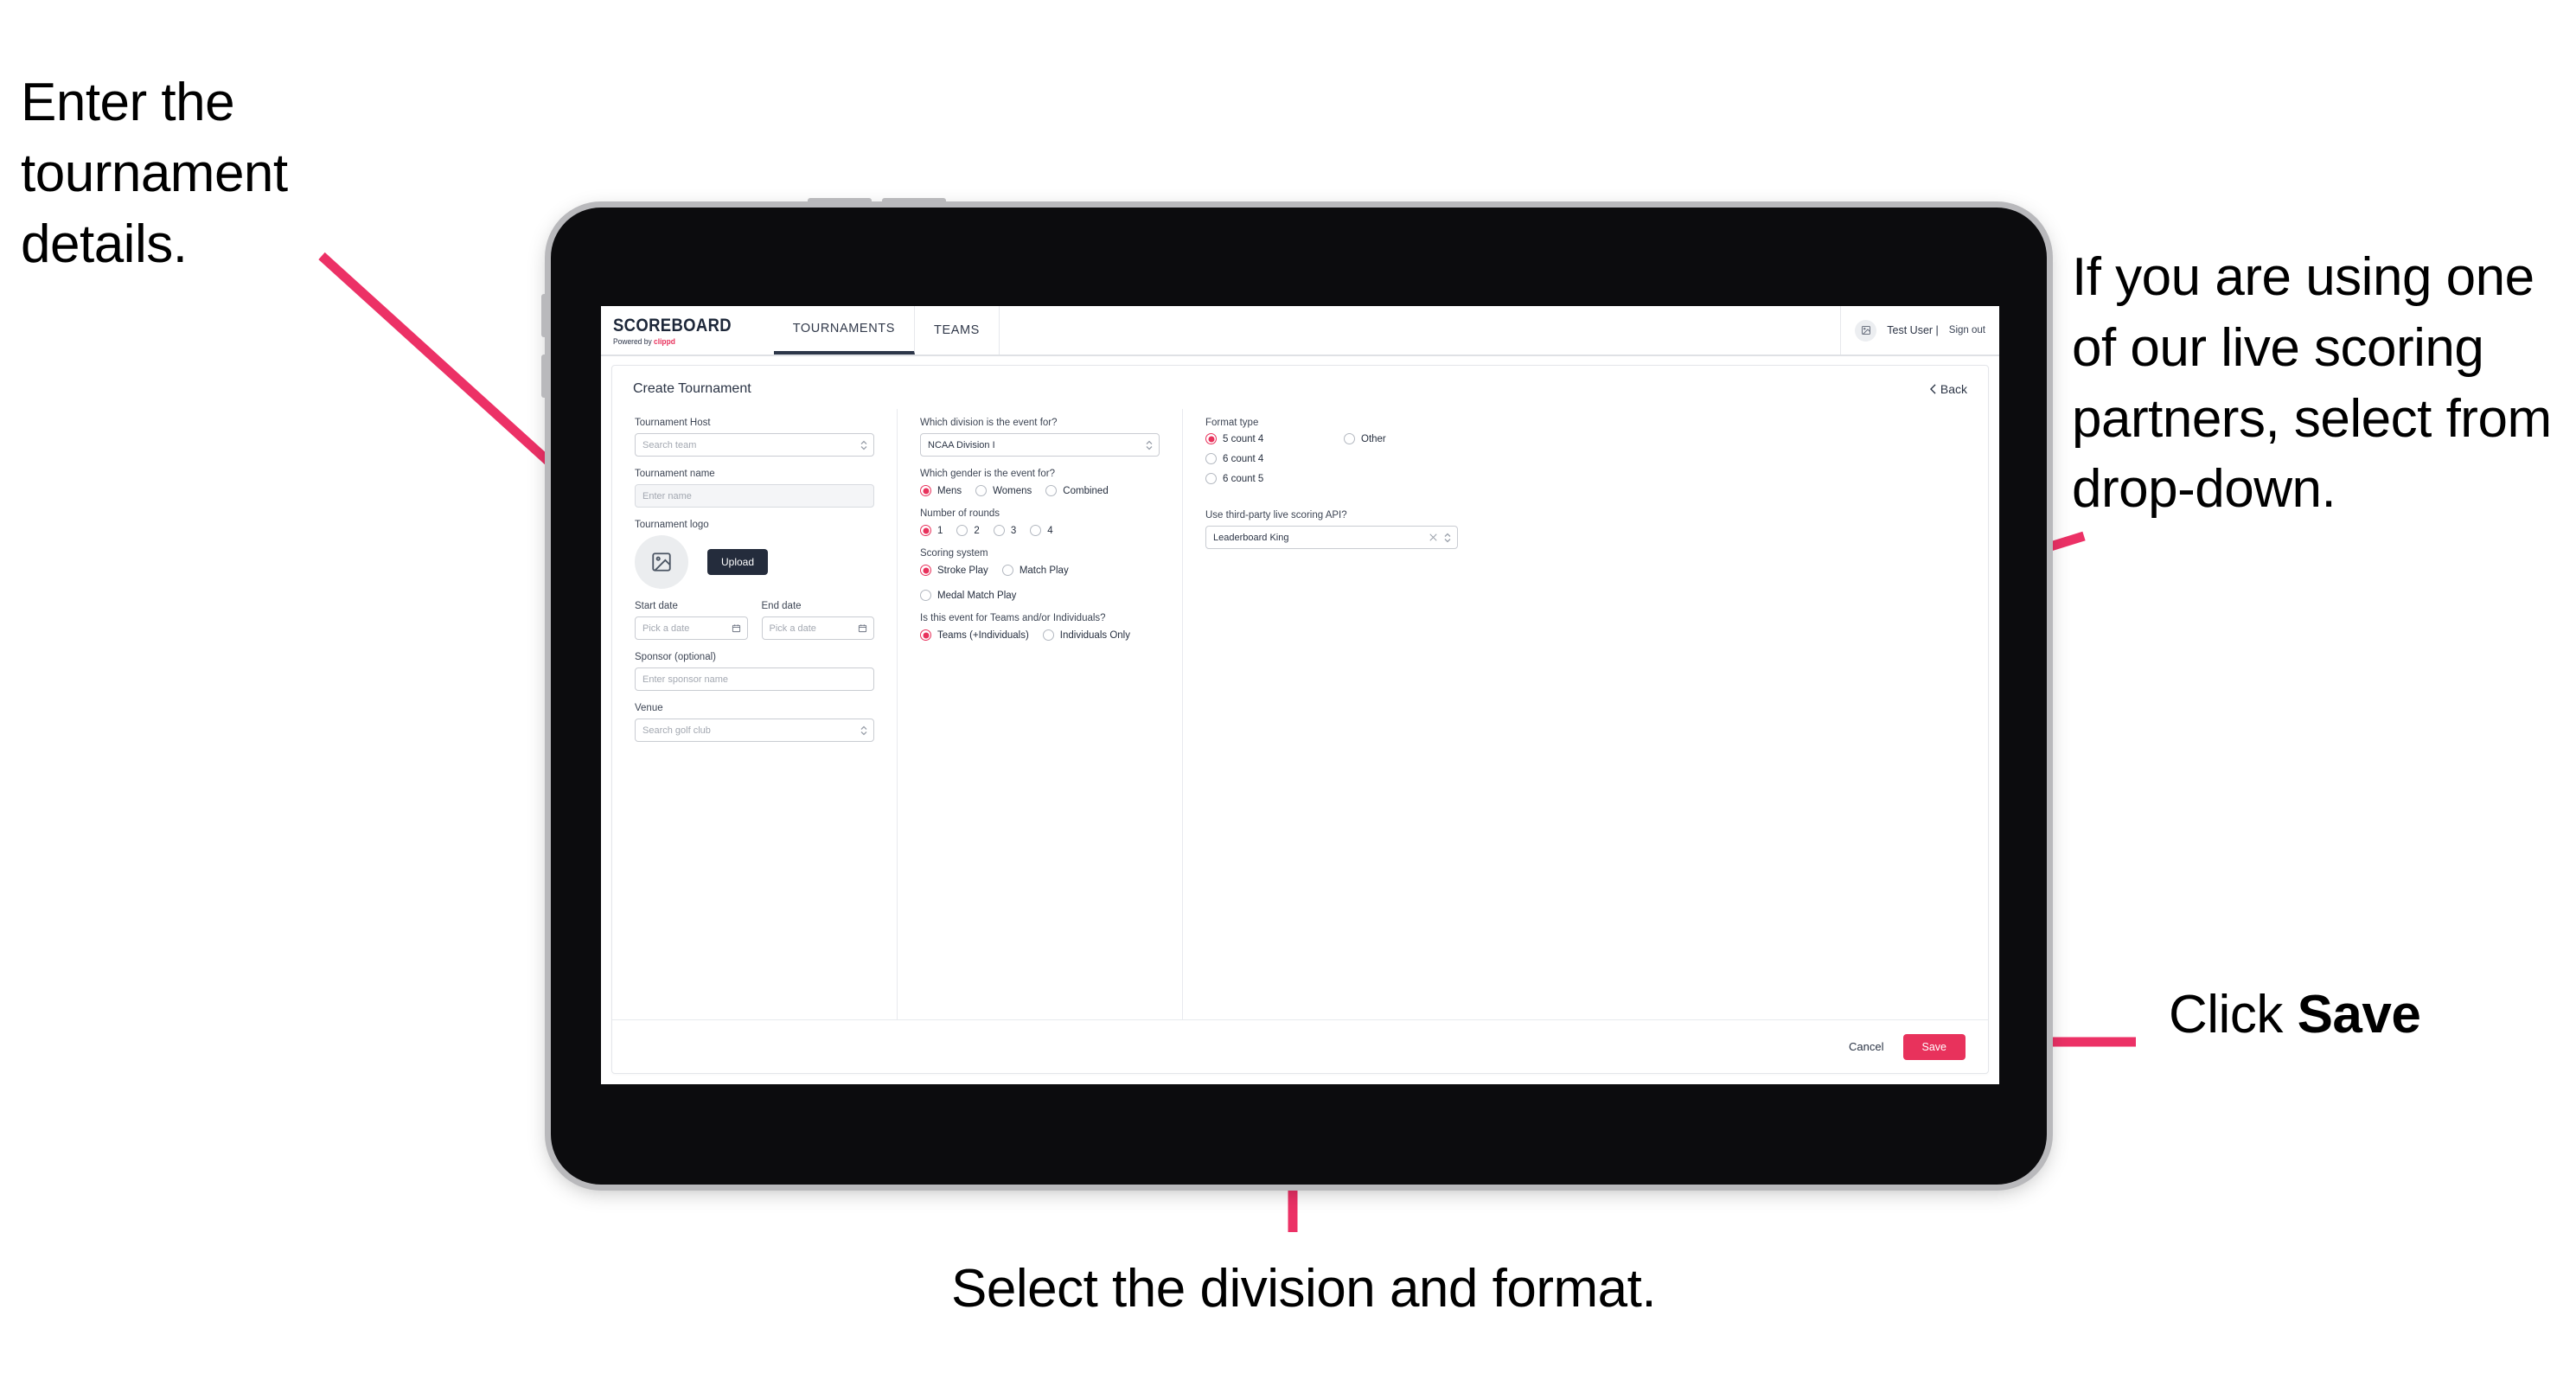 The height and width of the screenshot is (1386, 2576). I want to click on card-footer: Cancel Save, so click(1300, 1046).